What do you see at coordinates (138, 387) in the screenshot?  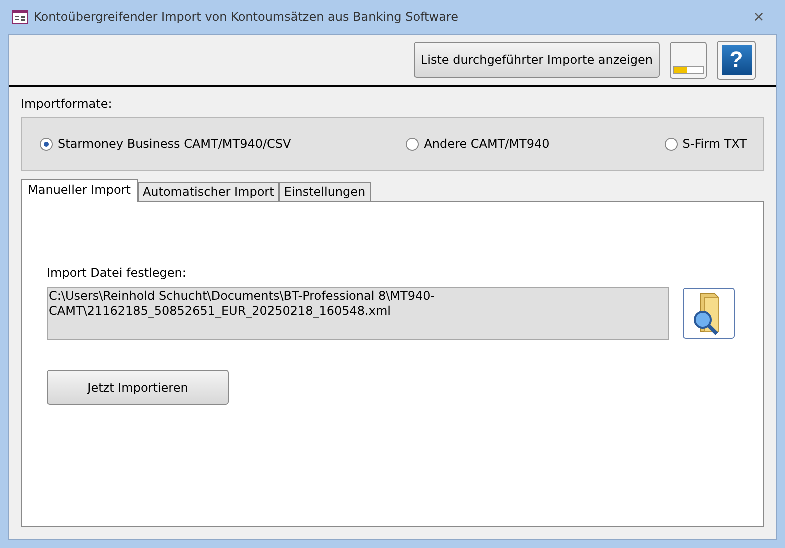 I see `import-button: Jetzt Importieren` at bounding box center [138, 387].